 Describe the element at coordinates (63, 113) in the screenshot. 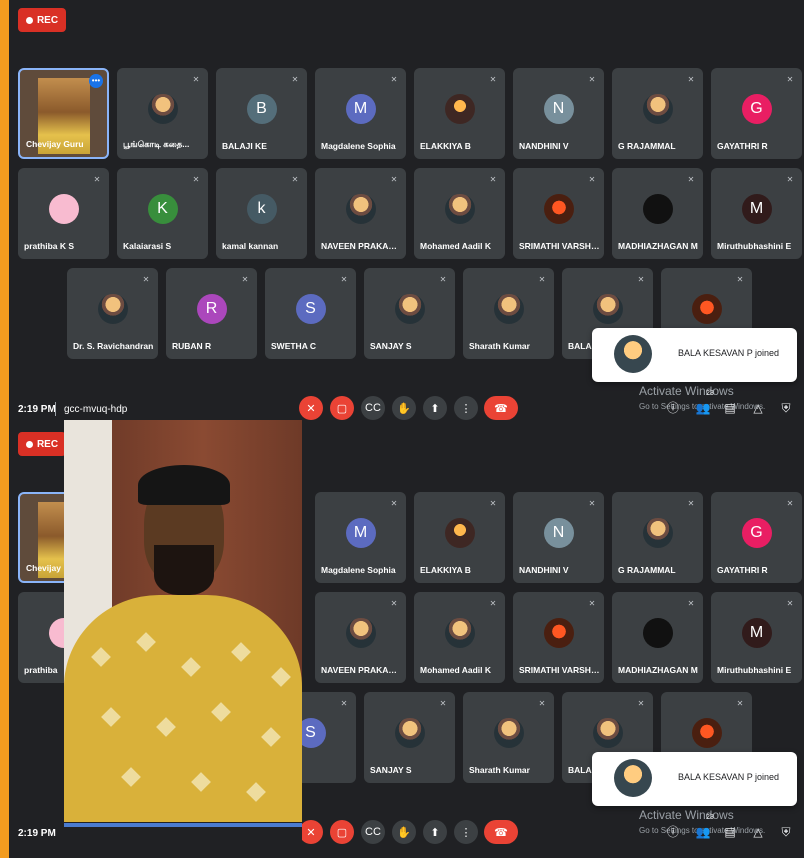

I see `participant-tile: ••• Chevijay Guru` at that location.